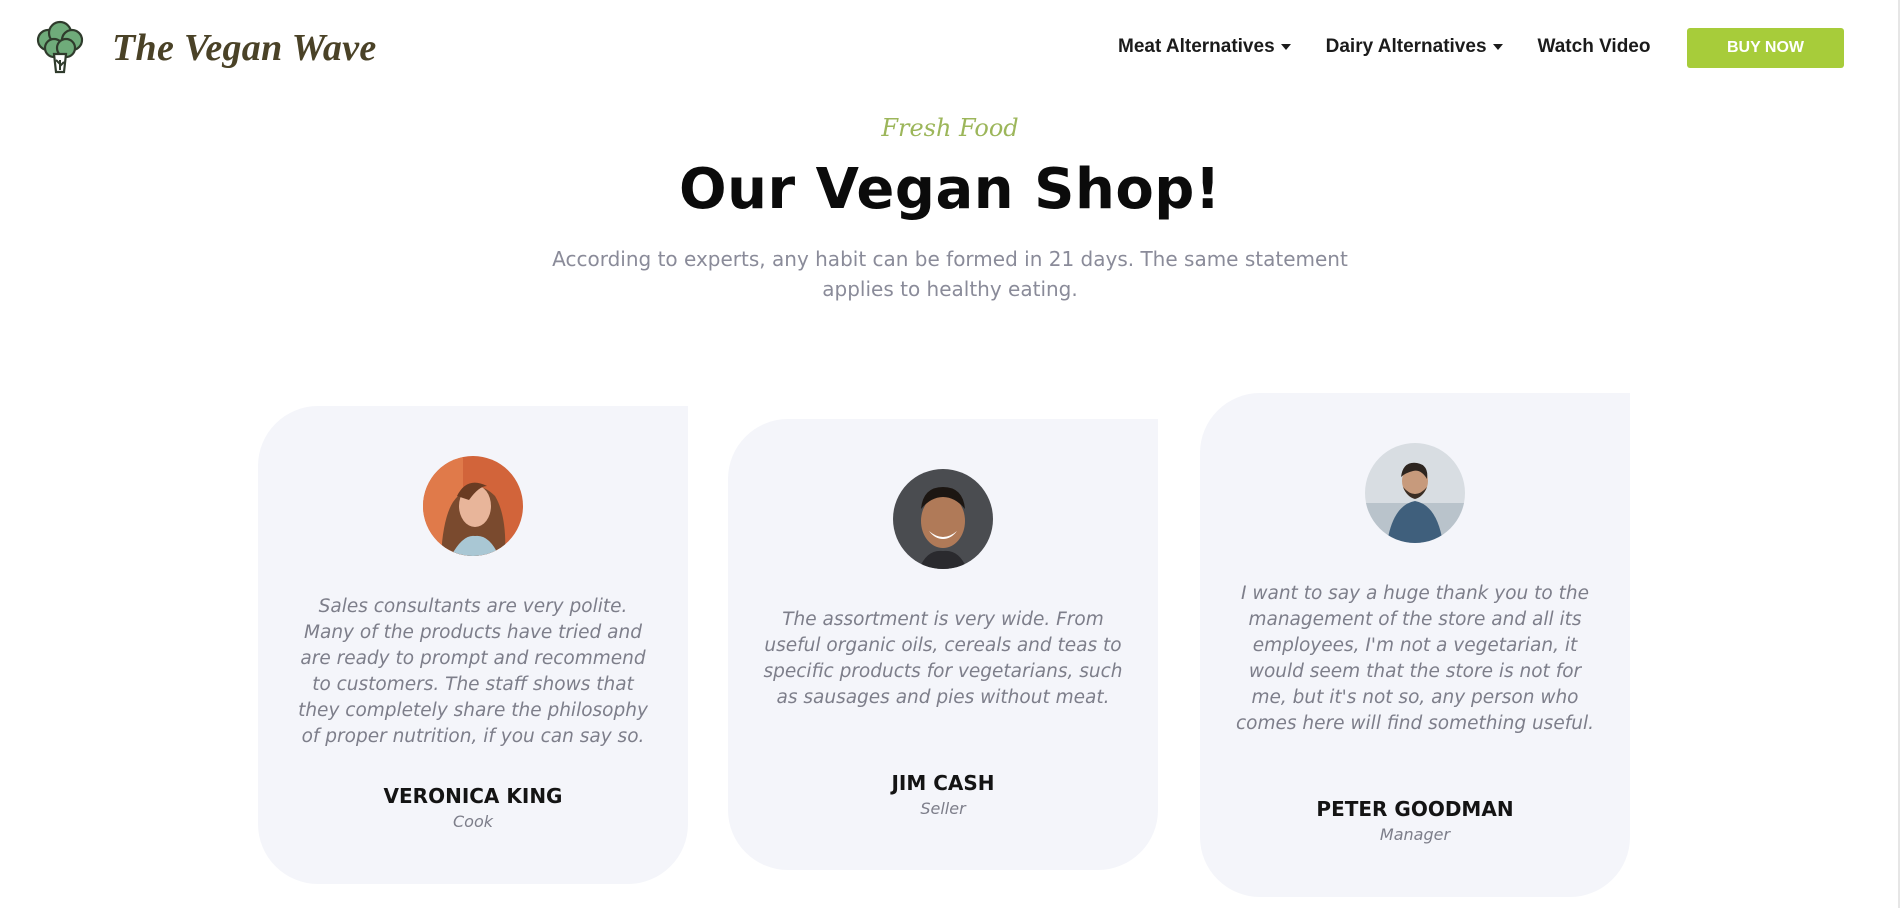 Image resolution: width=1900 pixels, height=908 pixels. What do you see at coordinates (950, 128) in the screenshot?
I see `section-kicker: Fresh Food` at bounding box center [950, 128].